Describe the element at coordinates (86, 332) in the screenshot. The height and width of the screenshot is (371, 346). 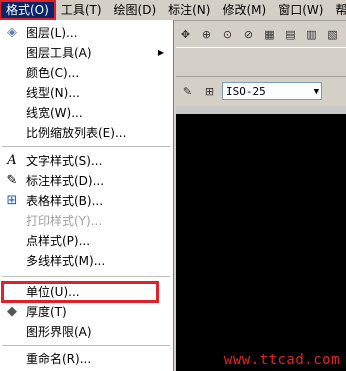
I see `menu-item-drawing-limits: 图形界限(A)` at that location.